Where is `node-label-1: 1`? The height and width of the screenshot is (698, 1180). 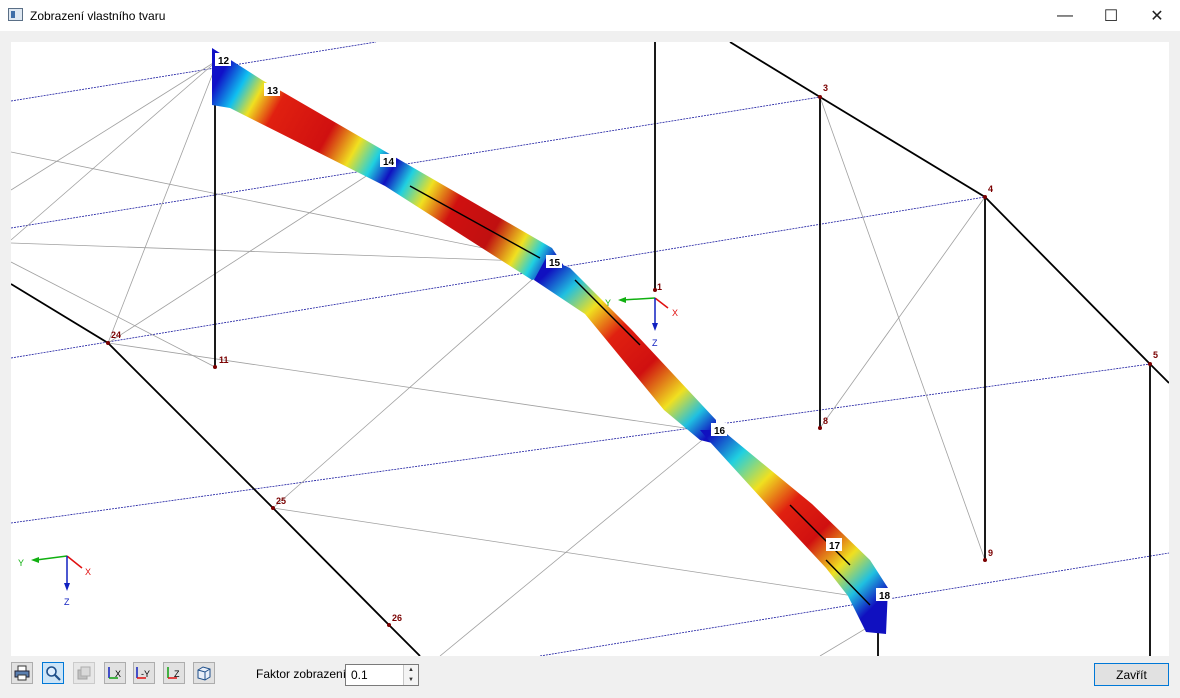 node-label-1: 1 is located at coordinates (659, 287).